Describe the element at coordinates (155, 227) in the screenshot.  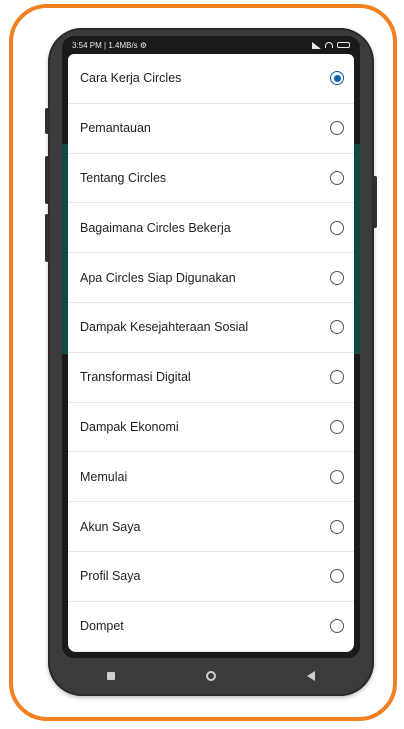
I see `option-label: Bagaimana Circles Bekerja` at that location.